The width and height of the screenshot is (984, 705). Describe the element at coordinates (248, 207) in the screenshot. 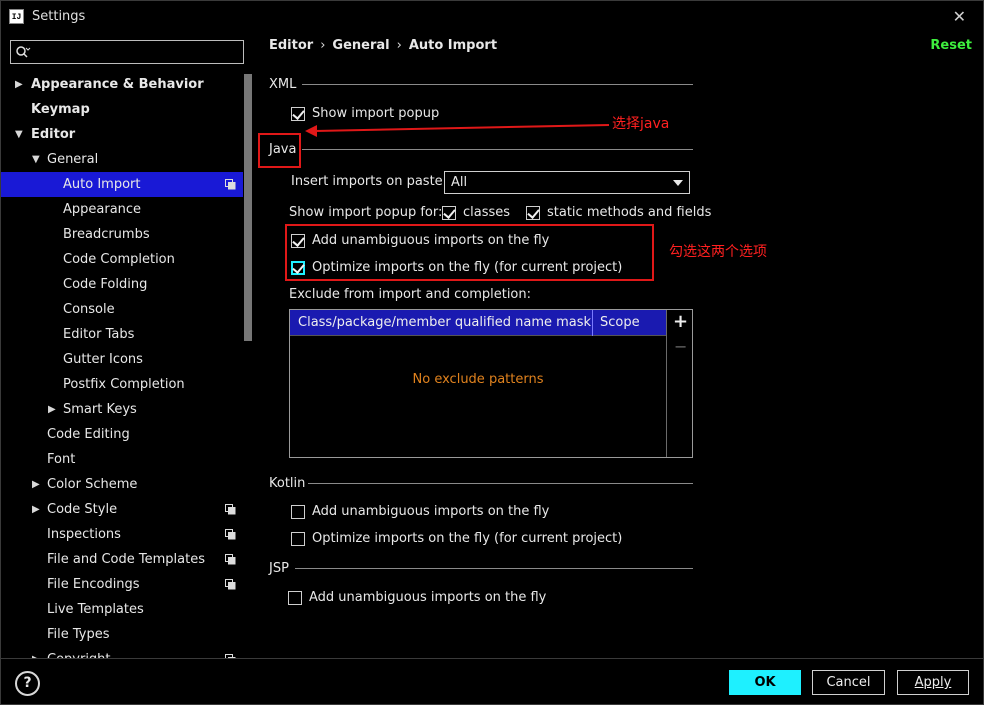

I see `sidebar-scrollbar` at that location.